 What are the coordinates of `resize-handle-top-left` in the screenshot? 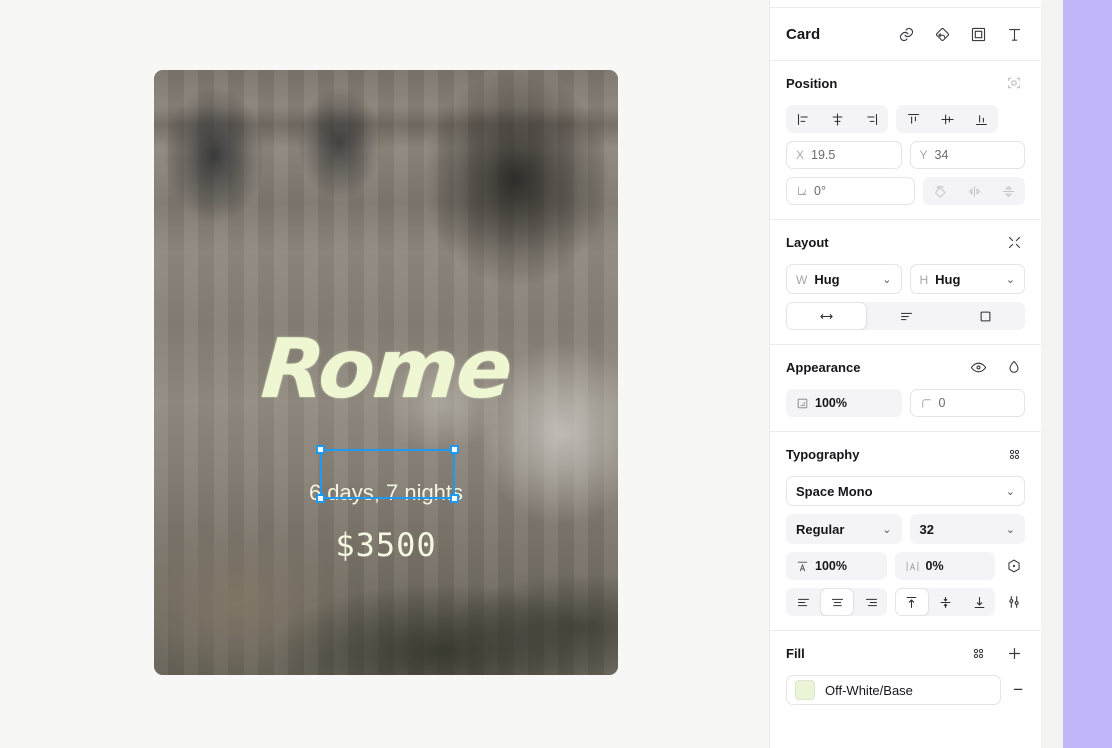 It's located at (320, 449).